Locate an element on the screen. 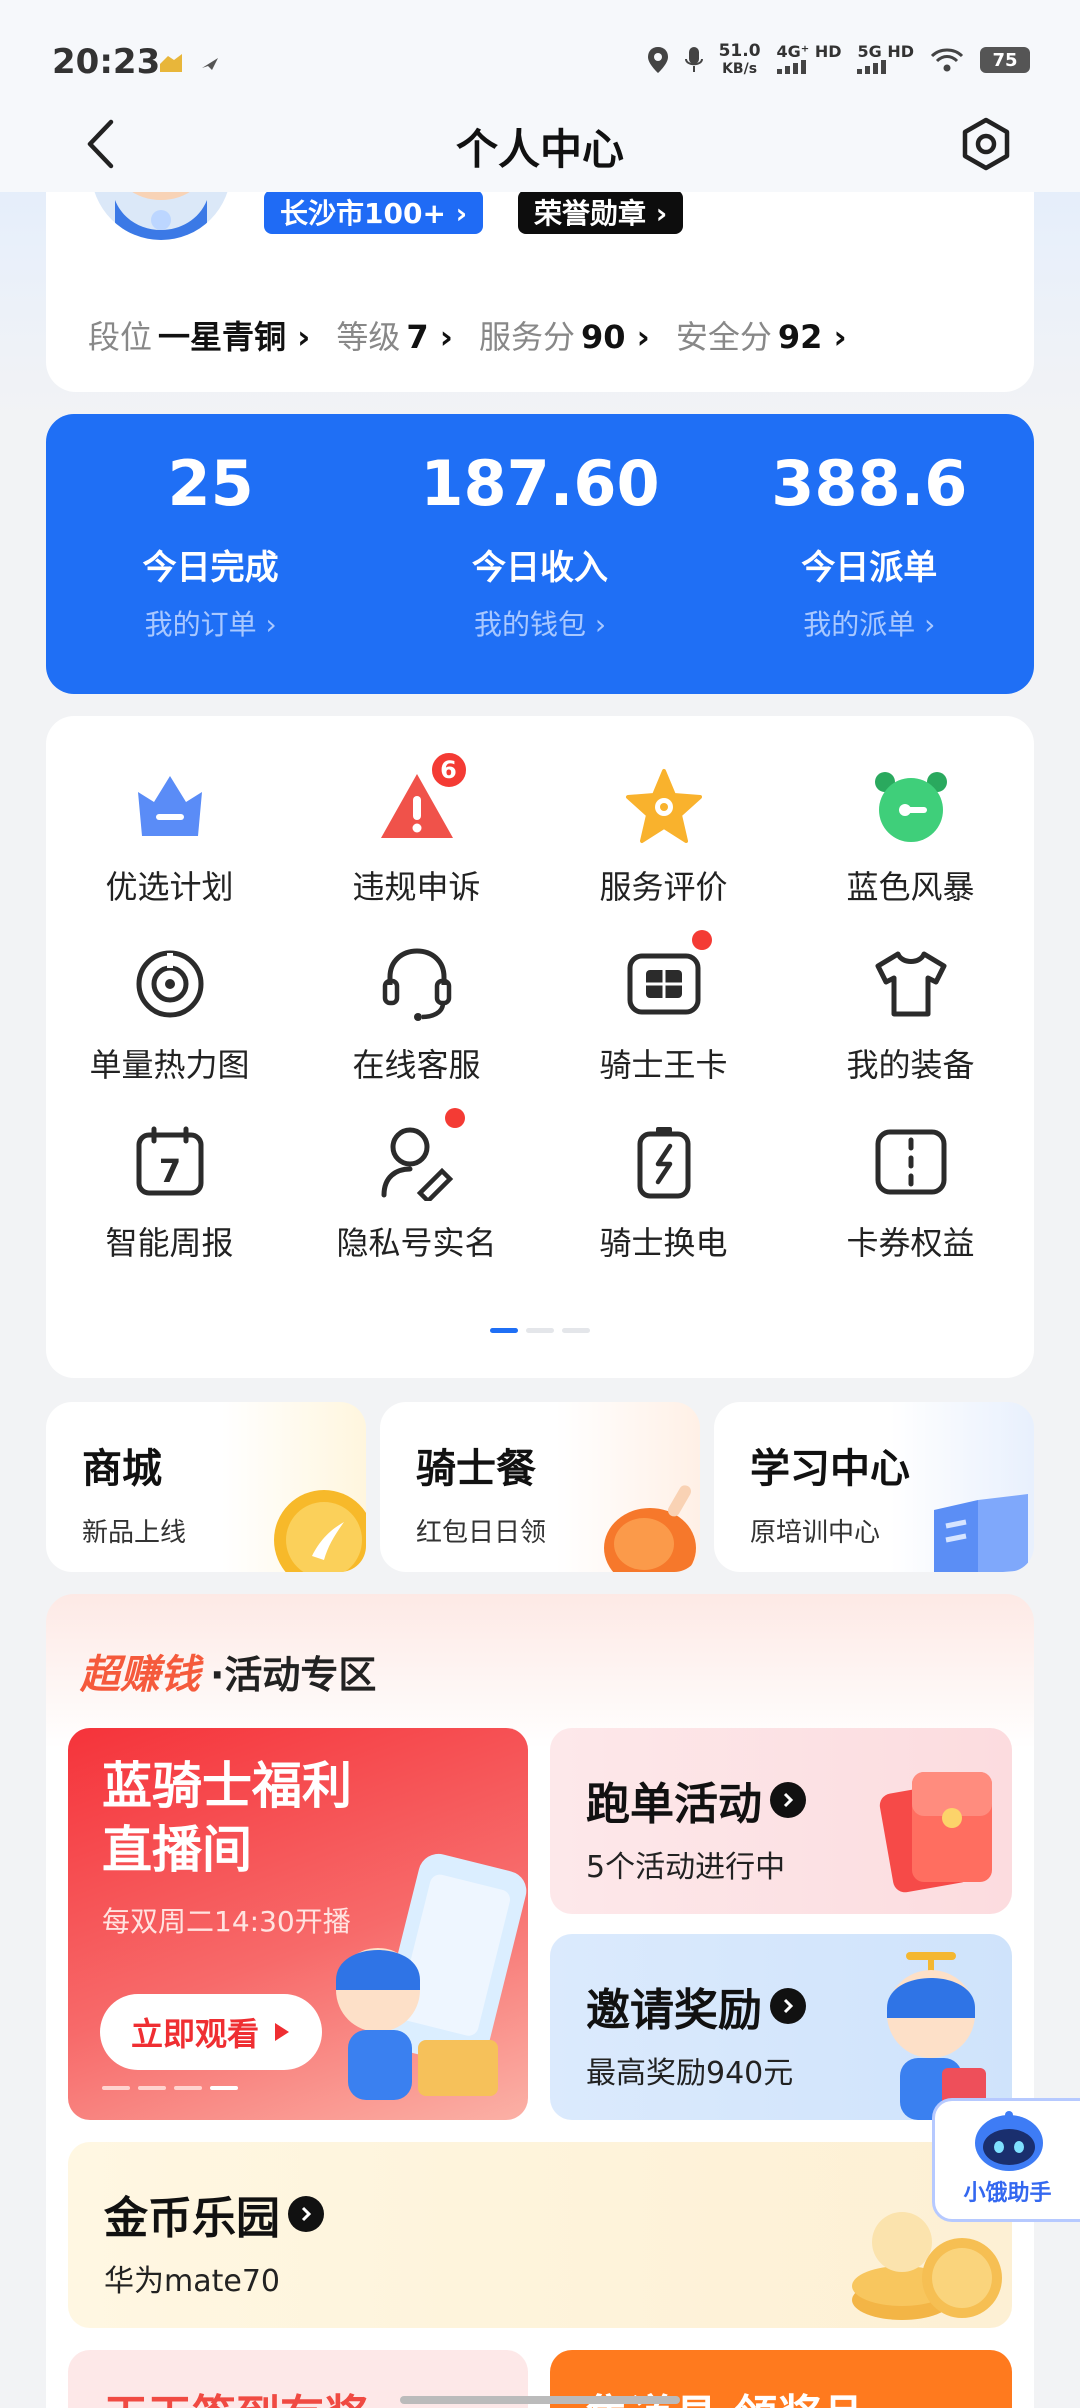  app-header: 个人中心 is located at coordinates (540, 144).